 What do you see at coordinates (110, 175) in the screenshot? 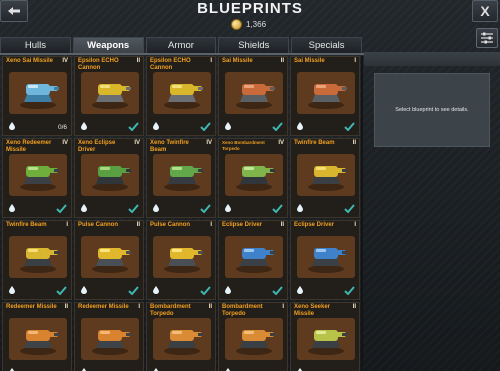
I see `green-driver-icon` at bounding box center [110, 175].